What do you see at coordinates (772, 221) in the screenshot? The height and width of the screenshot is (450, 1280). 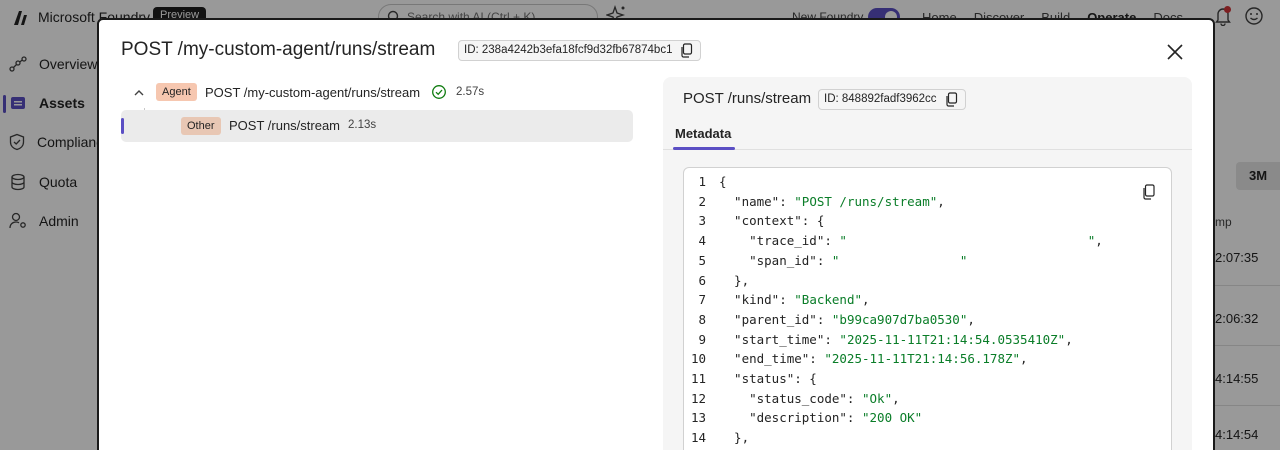 I see `code-text: "context": {` at bounding box center [772, 221].